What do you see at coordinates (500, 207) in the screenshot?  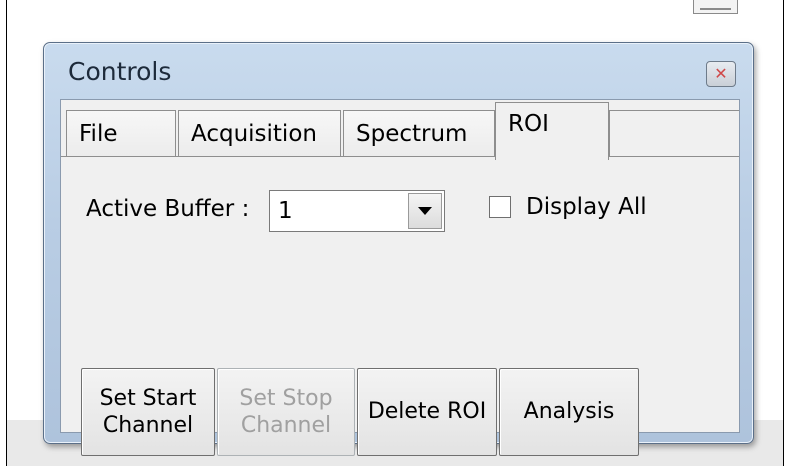 I see `display-all-checkbox` at bounding box center [500, 207].